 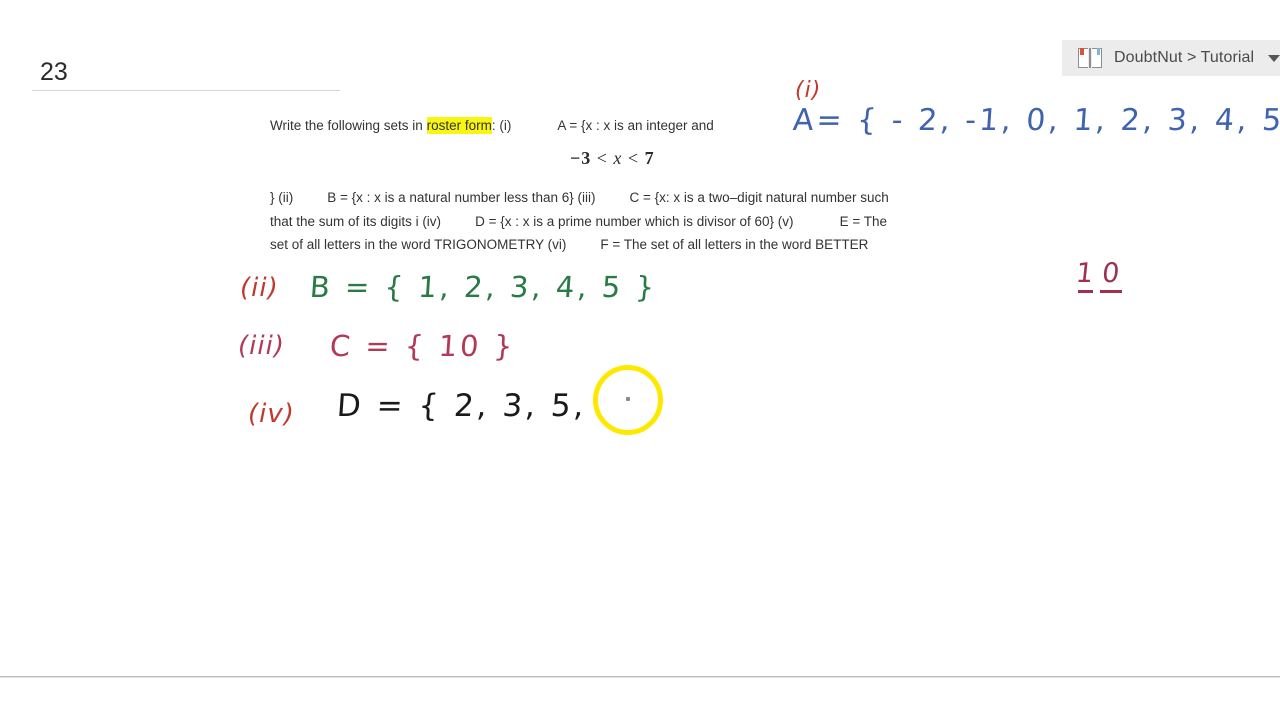 What do you see at coordinates (1082, 51) in the screenshot?
I see `book-bookmark-red` at bounding box center [1082, 51].